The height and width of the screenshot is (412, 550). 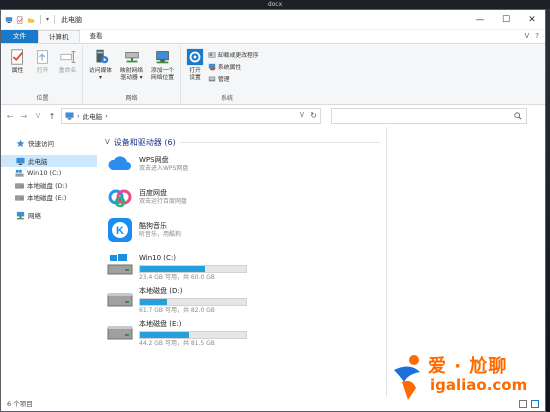 I want to click on kugou-music-icon: K, so click(x=120, y=230).